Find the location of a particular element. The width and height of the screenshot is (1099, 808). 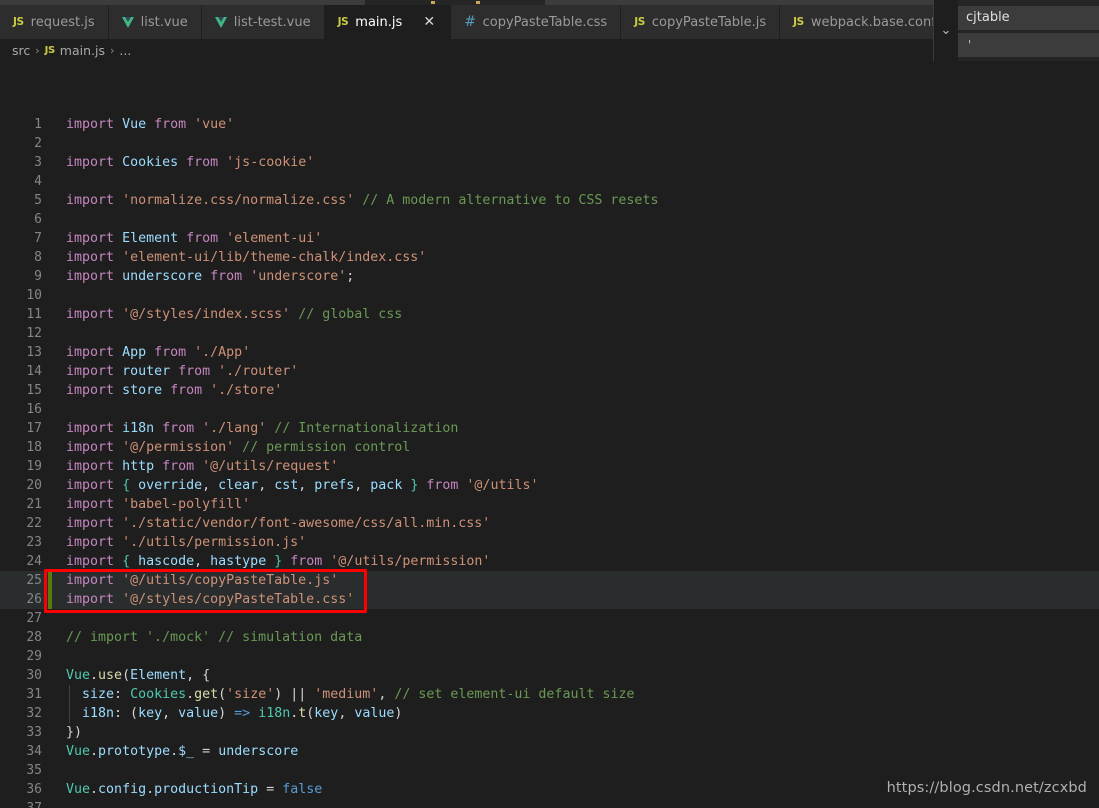

code-line: 10 is located at coordinates (549, 295).